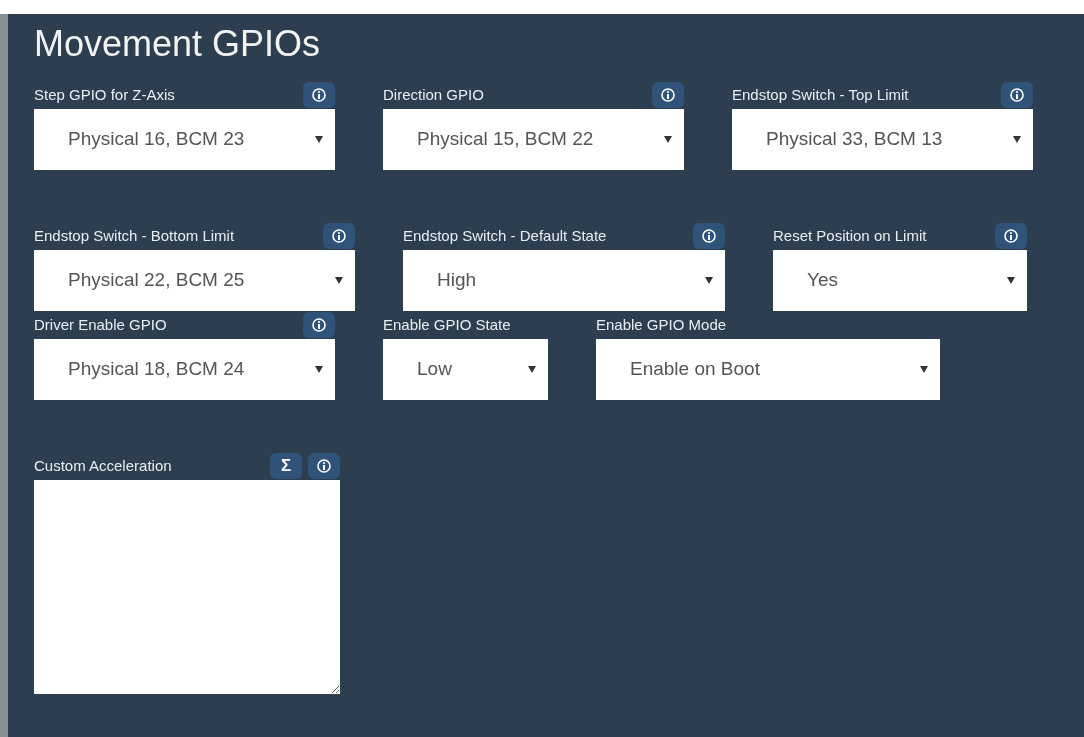 The height and width of the screenshot is (737, 1084). What do you see at coordinates (505, 235) in the screenshot?
I see `field-label: Endstop Switch - Default State` at bounding box center [505, 235].